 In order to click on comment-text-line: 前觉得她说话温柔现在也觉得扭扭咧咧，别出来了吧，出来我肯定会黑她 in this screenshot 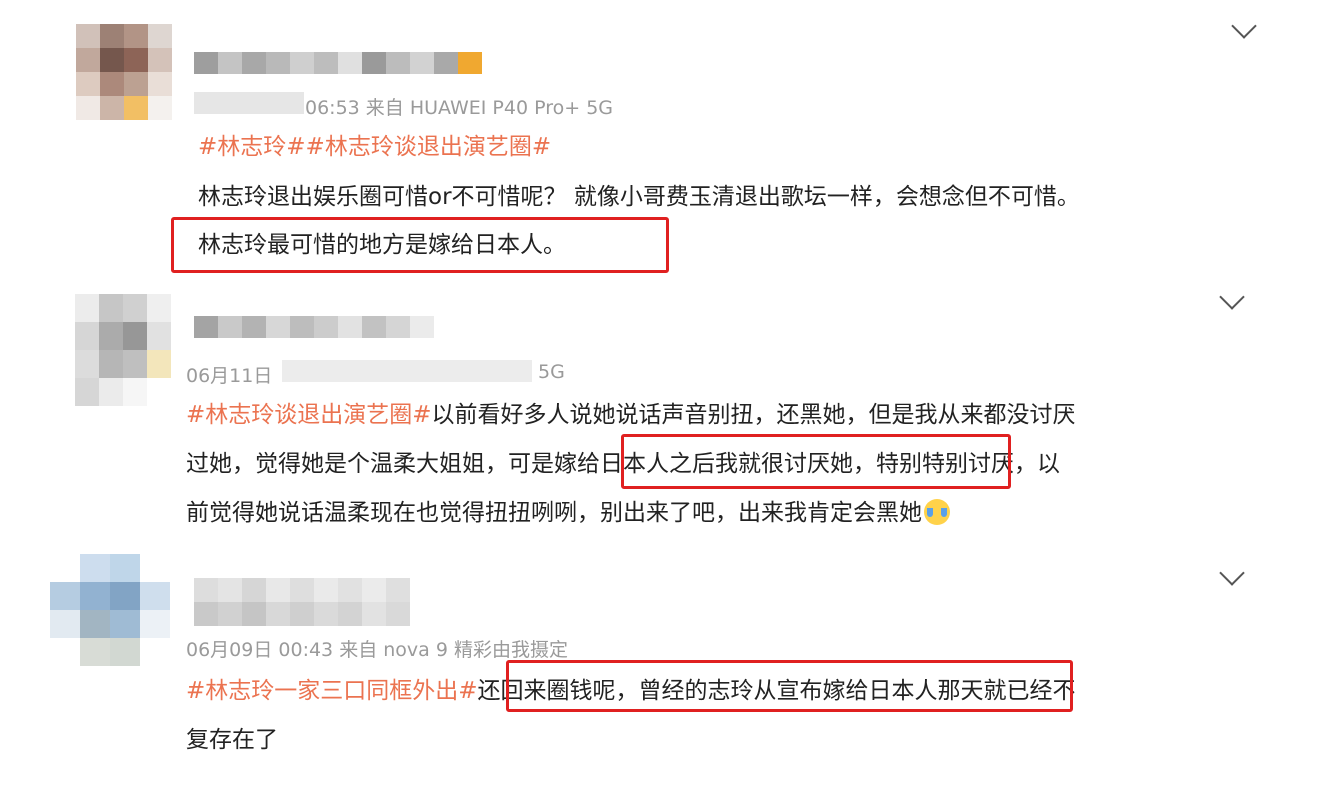, I will do `click(568, 513)`.